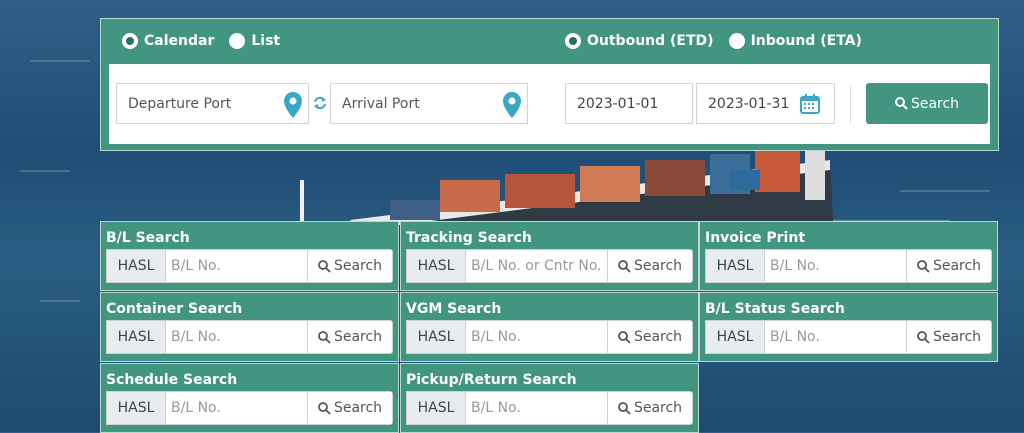  What do you see at coordinates (810, 104) in the screenshot?
I see `calendar-icon` at bounding box center [810, 104].